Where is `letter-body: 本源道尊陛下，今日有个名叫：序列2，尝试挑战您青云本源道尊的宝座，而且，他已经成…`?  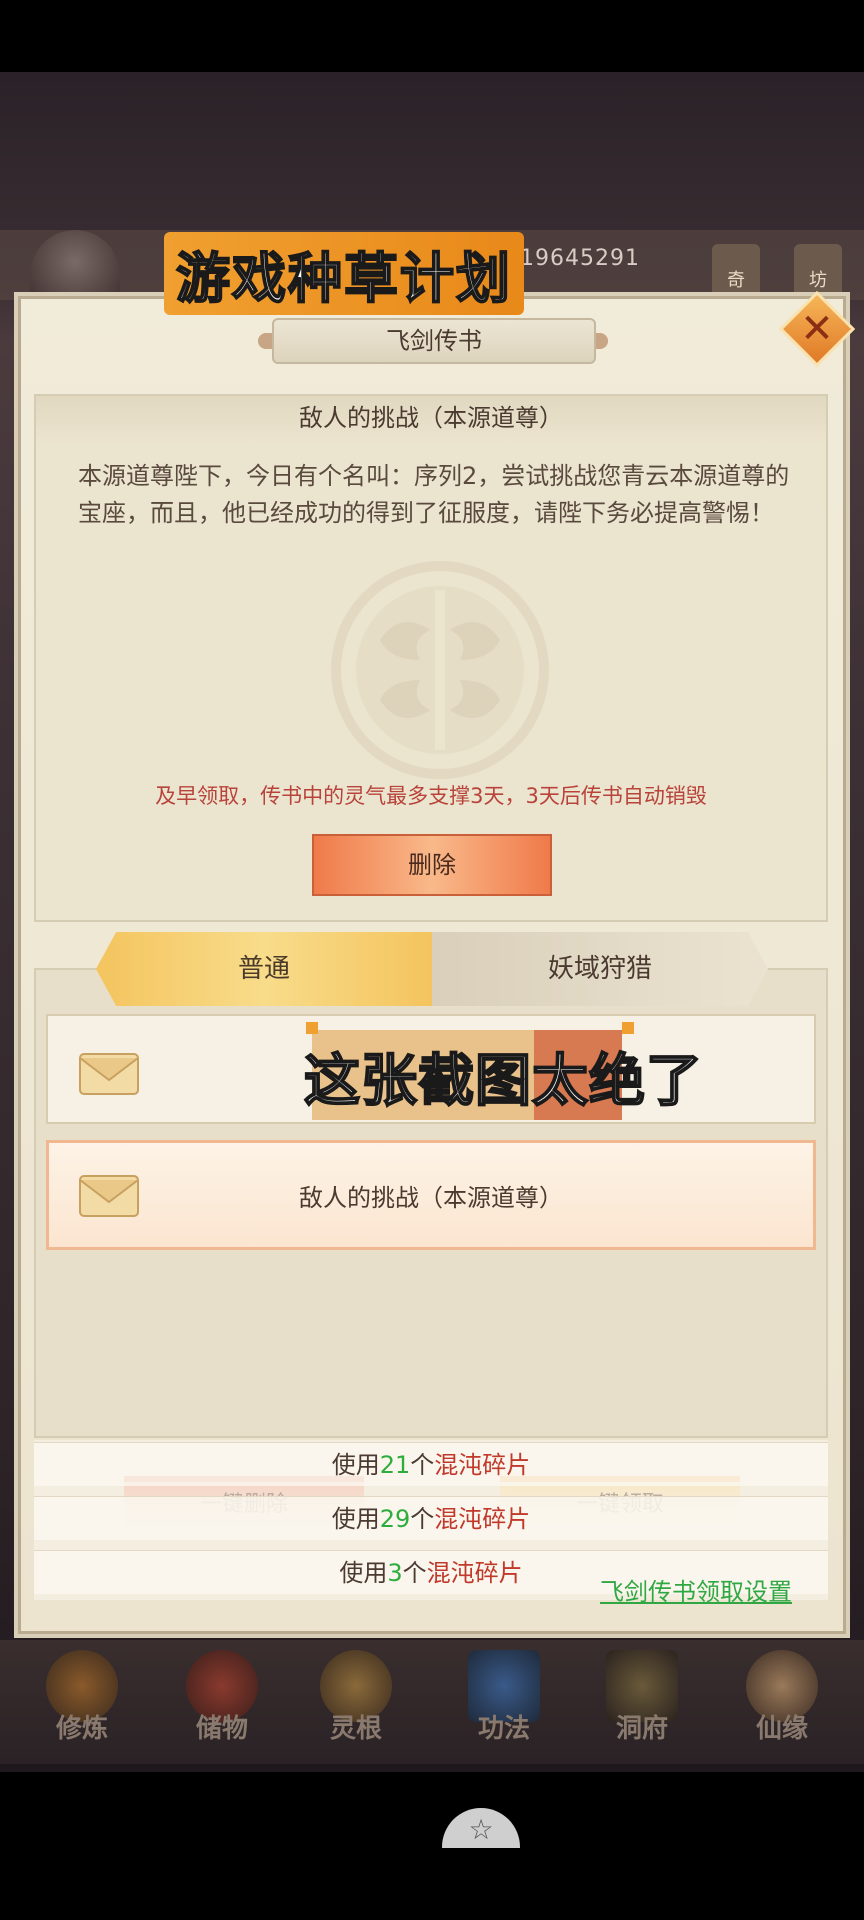 letter-body: 本源道尊陛下，今日有个名叫：序列2，尝试挑战您青云本源道尊的宝座，而且，他已经成… is located at coordinates (434, 494).